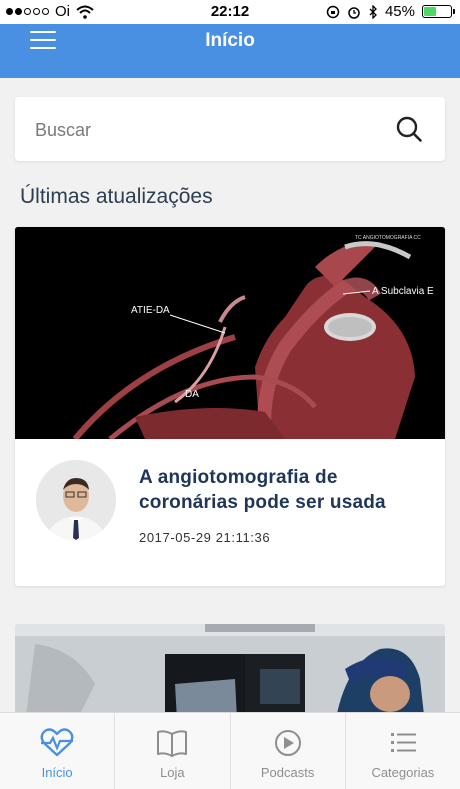 The height and width of the screenshot is (789, 460). What do you see at coordinates (287, 772) in the screenshot?
I see `tab-label: Podcasts` at bounding box center [287, 772].